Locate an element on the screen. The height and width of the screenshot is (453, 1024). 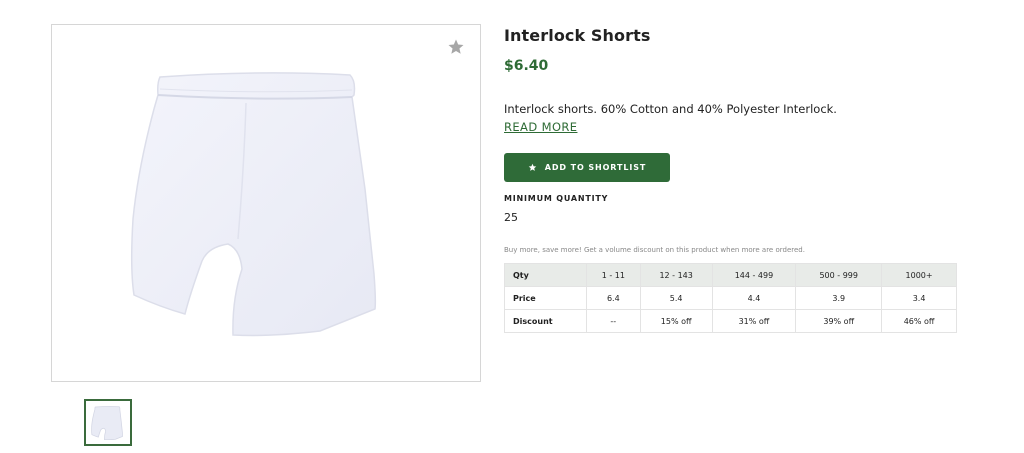
table-cell: 5.4 is located at coordinates (676, 298).